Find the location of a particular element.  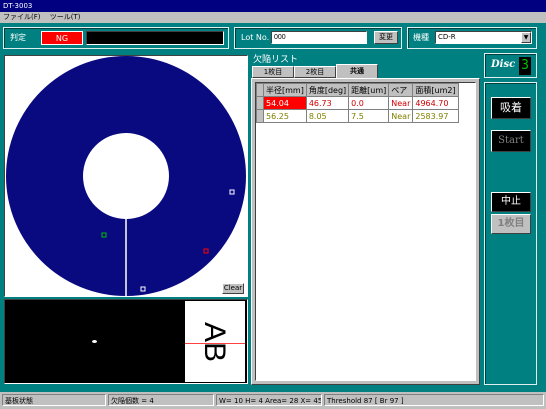

first-disc-button: 1枚目 is located at coordinates (511, 224).